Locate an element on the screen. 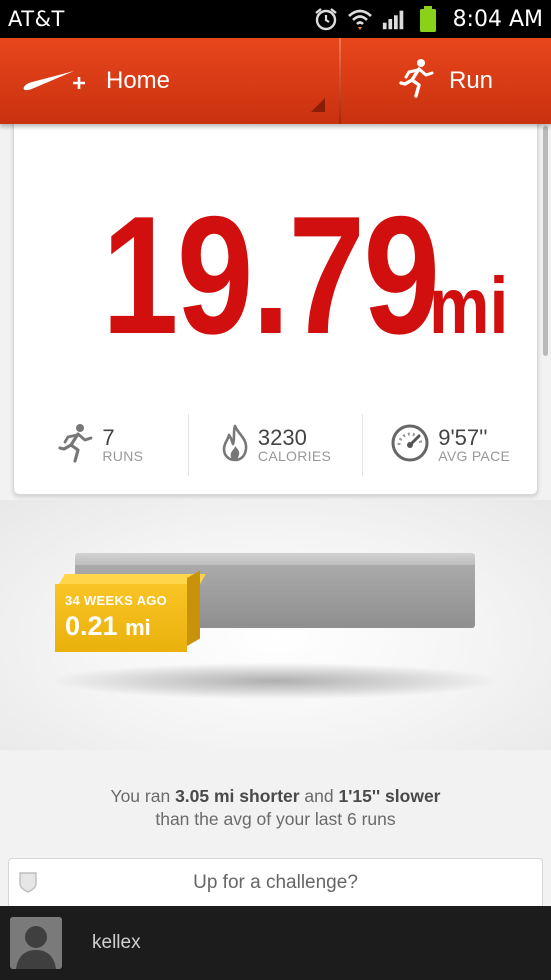 The image size is (551, 980). comparison-text-line2: than the avg of your last 6 runs is located at coordinates (275, 819).